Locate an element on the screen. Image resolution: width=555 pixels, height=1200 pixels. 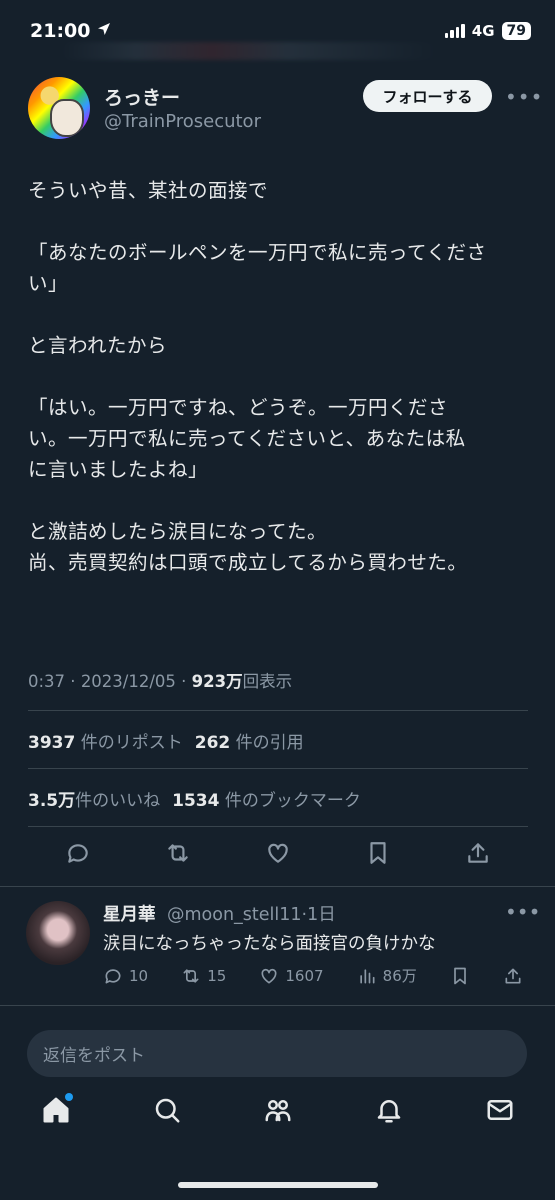
author-name: ろっきー is located at coordinates (142, 96).